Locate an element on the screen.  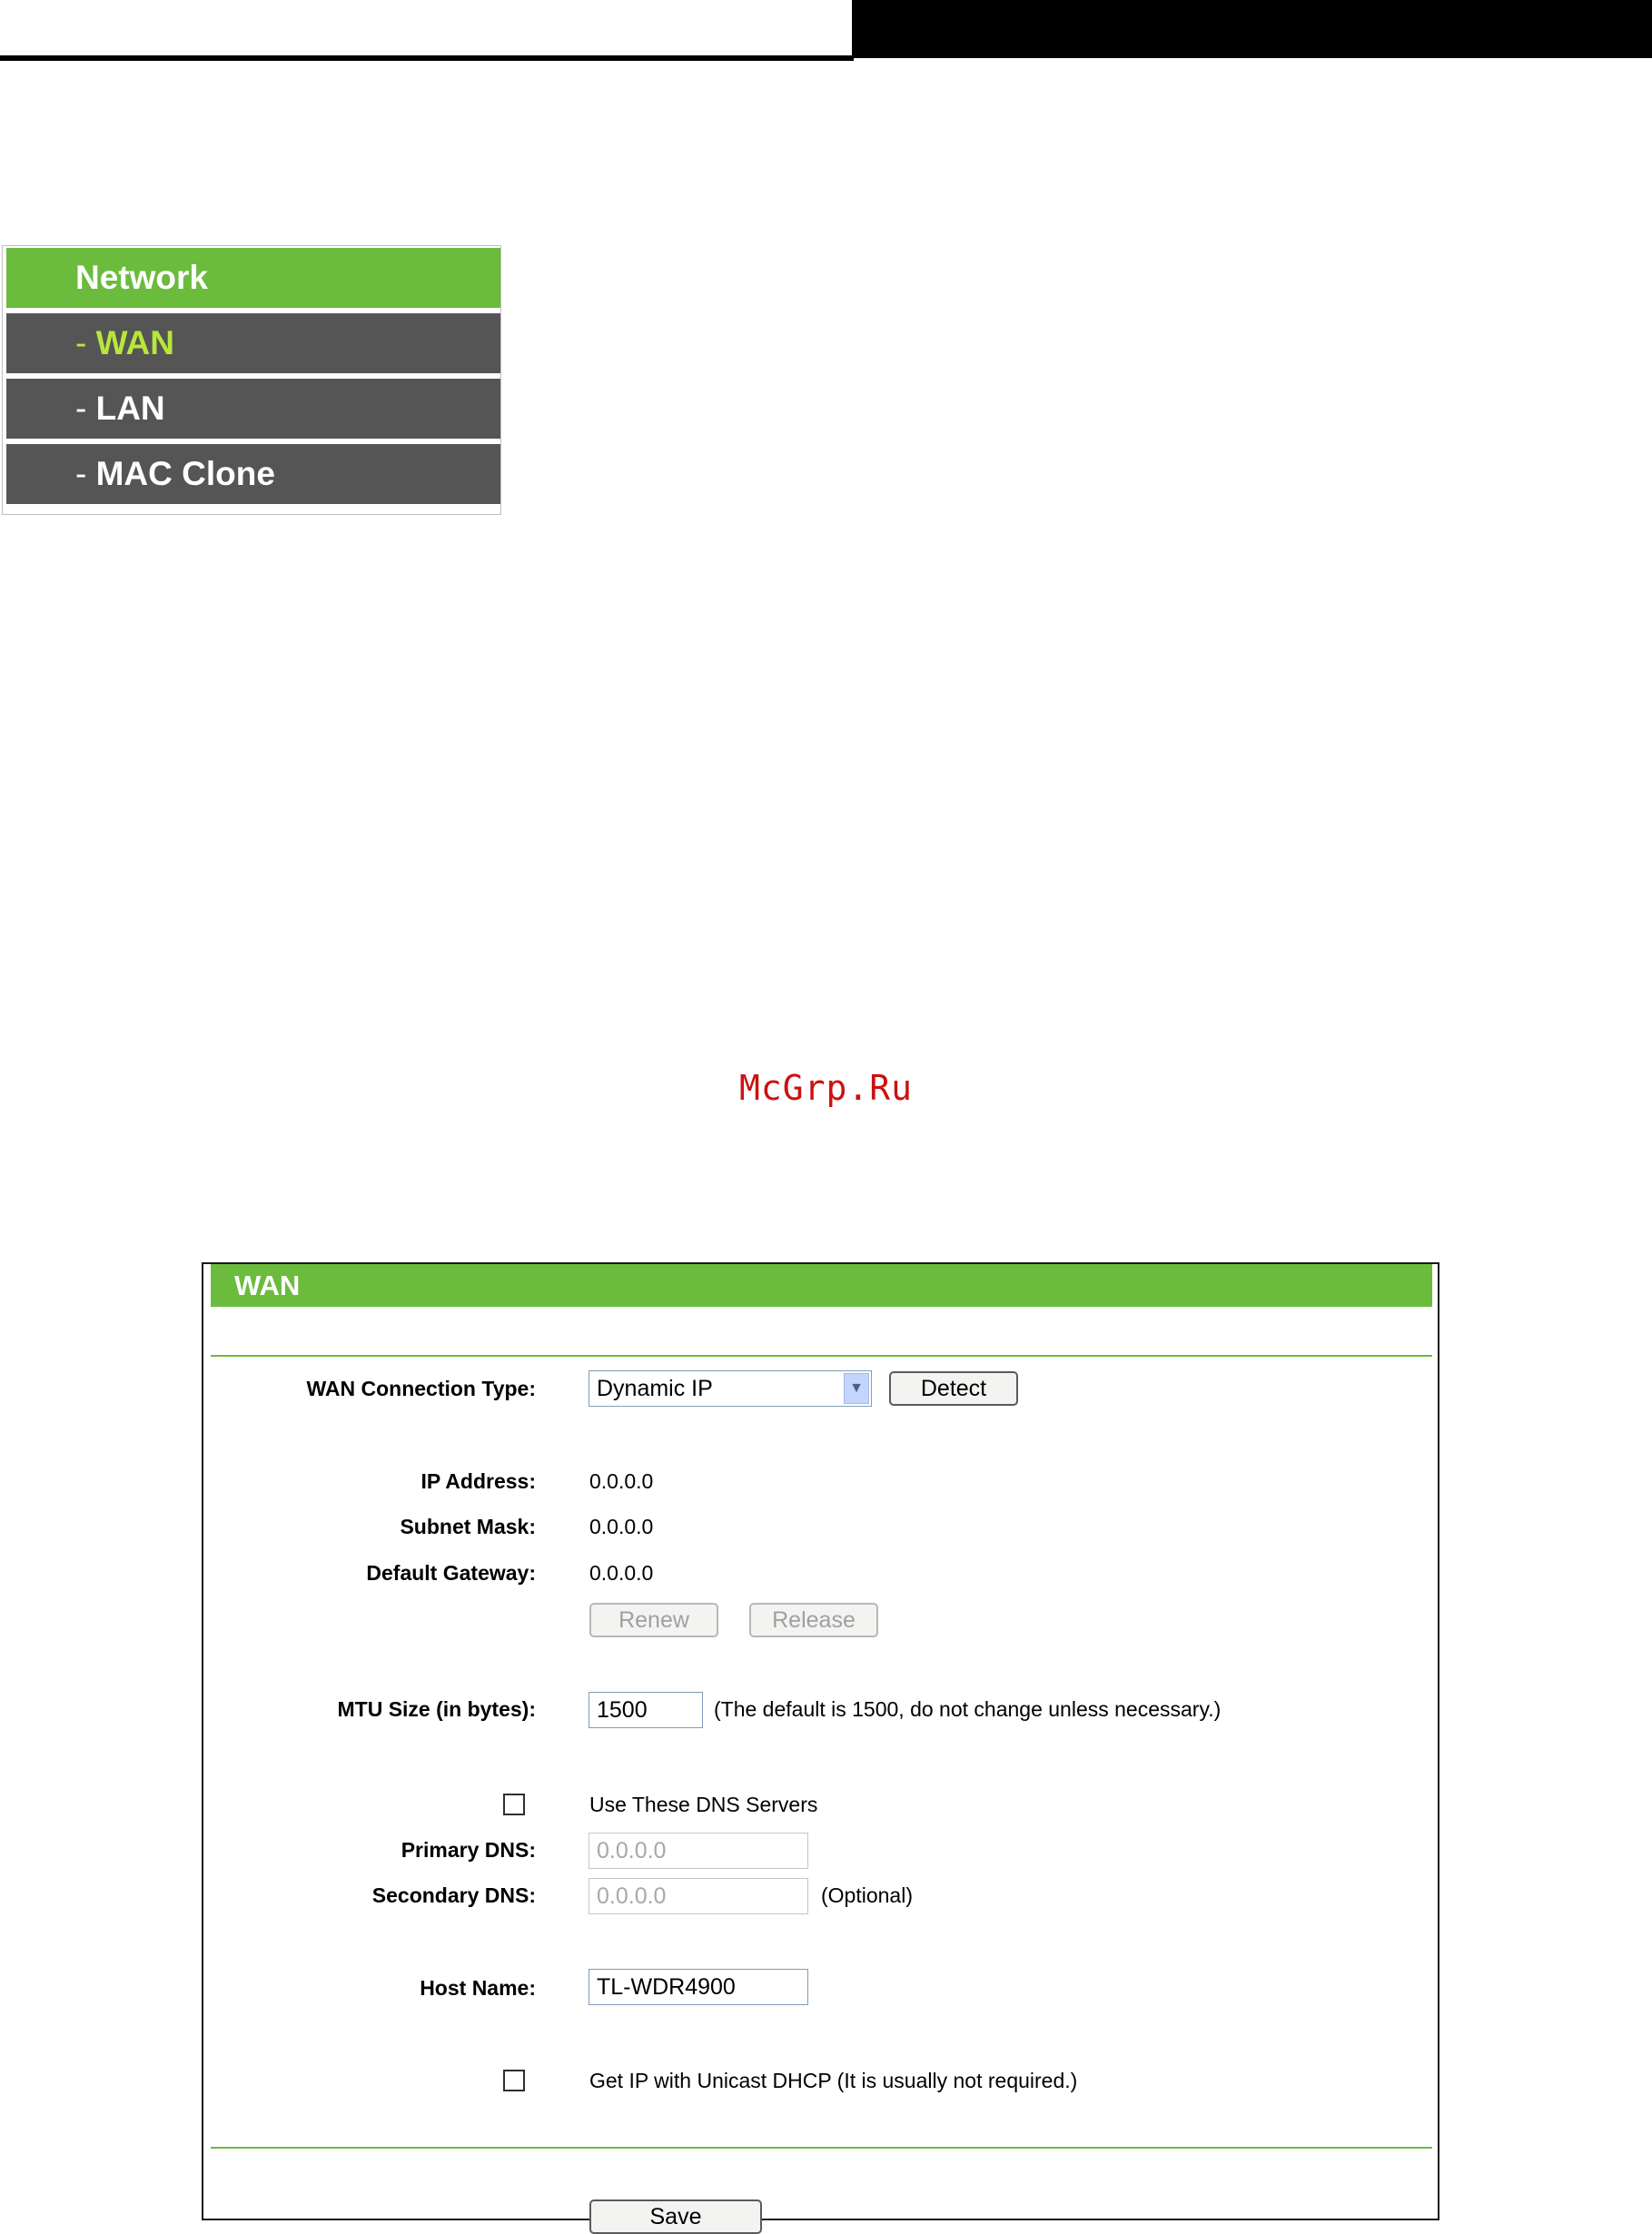
secondary-dns-input: 0.0.0.0 is located at coordinates (698, 1896).